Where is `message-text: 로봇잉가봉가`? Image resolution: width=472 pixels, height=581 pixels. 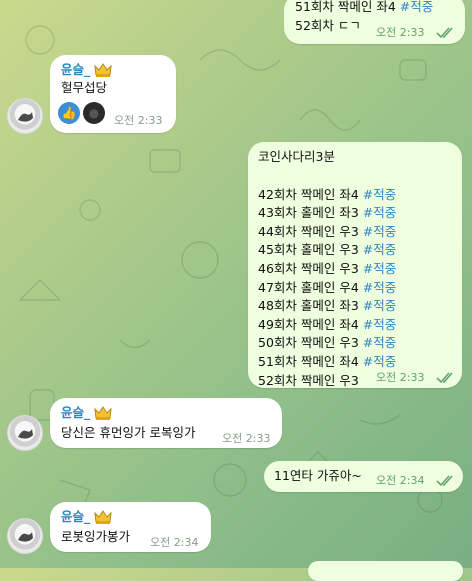
message-text: 로봇잉가봉가 is located at coordinates (96, 536).